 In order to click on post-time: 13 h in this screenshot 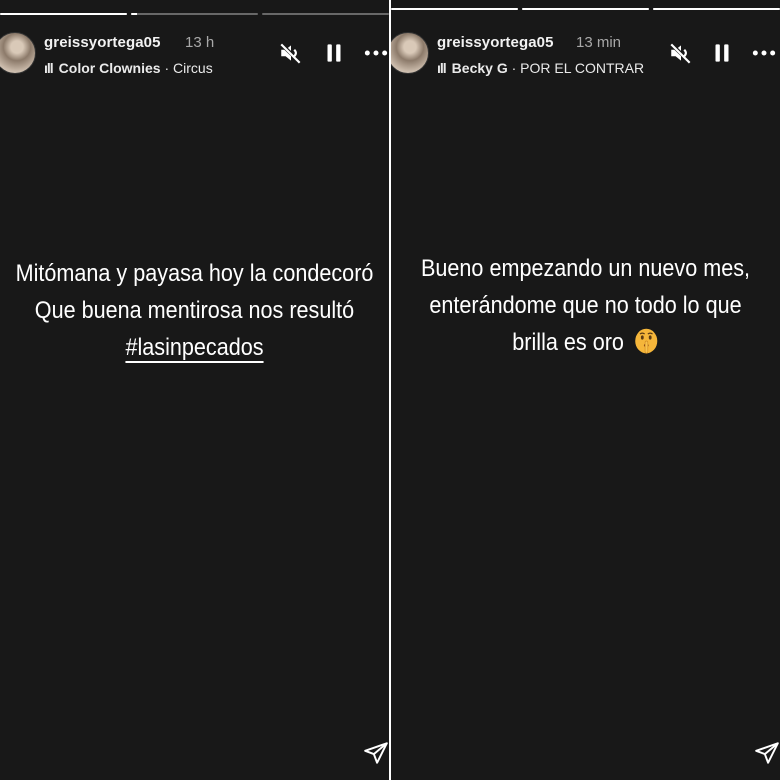, I will do `click(200, 42)`.